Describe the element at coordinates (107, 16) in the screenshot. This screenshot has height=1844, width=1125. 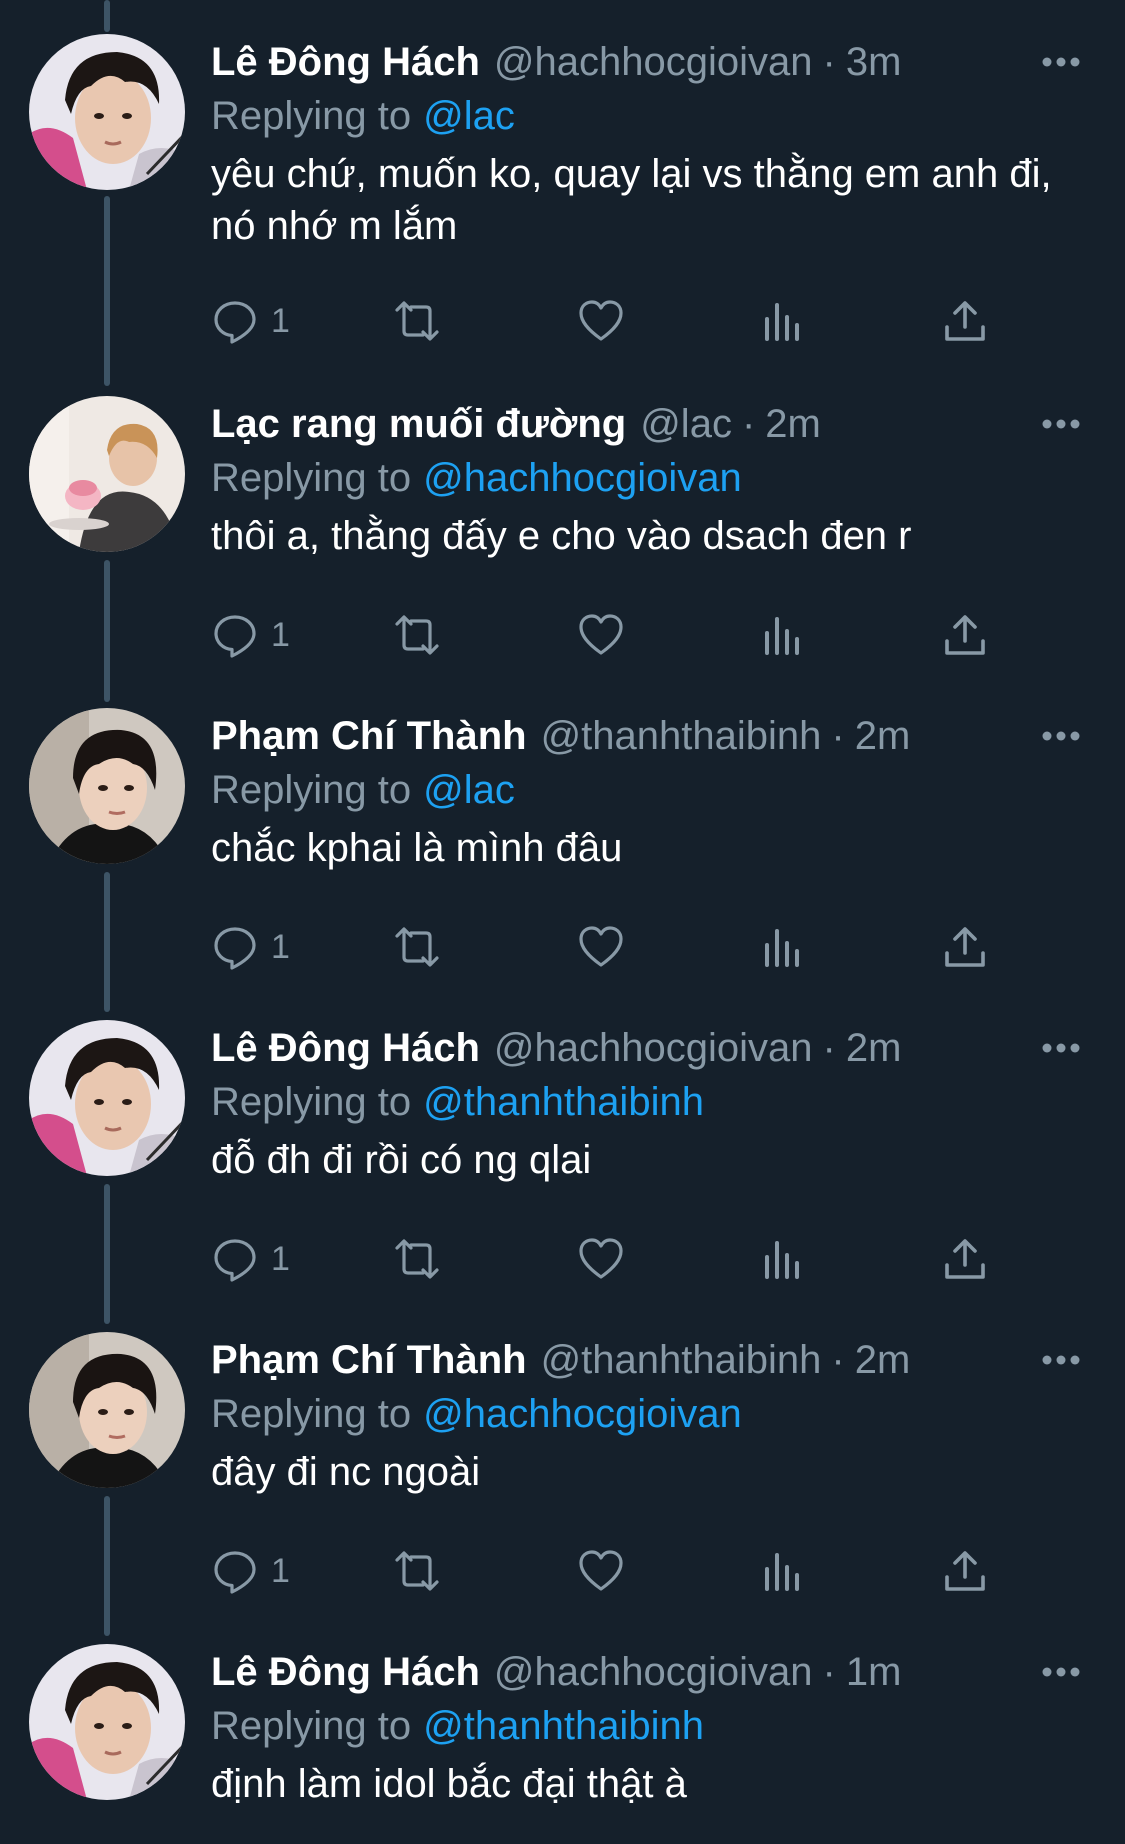
I see `thread-line` at that location.